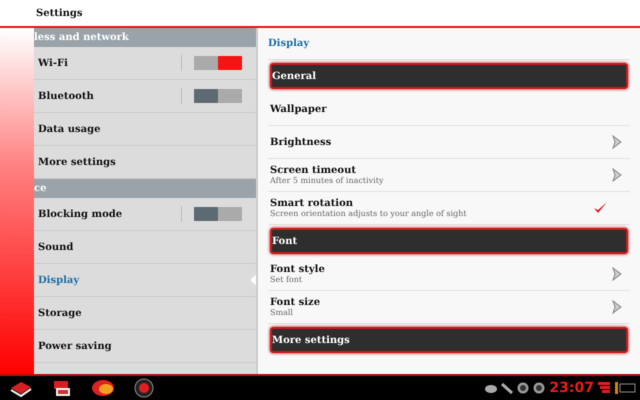 The width and height of the screenshot is (640, 400). Describe the element at coordinates (449, 44) in the screenshot. I see `page-heading: Display` at that location.